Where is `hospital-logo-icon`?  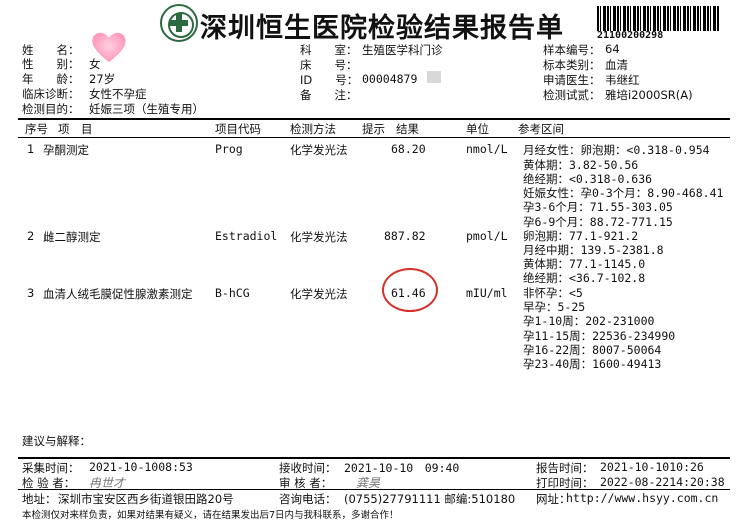 hospital-logo-icon is located at coordinates (179, 23).